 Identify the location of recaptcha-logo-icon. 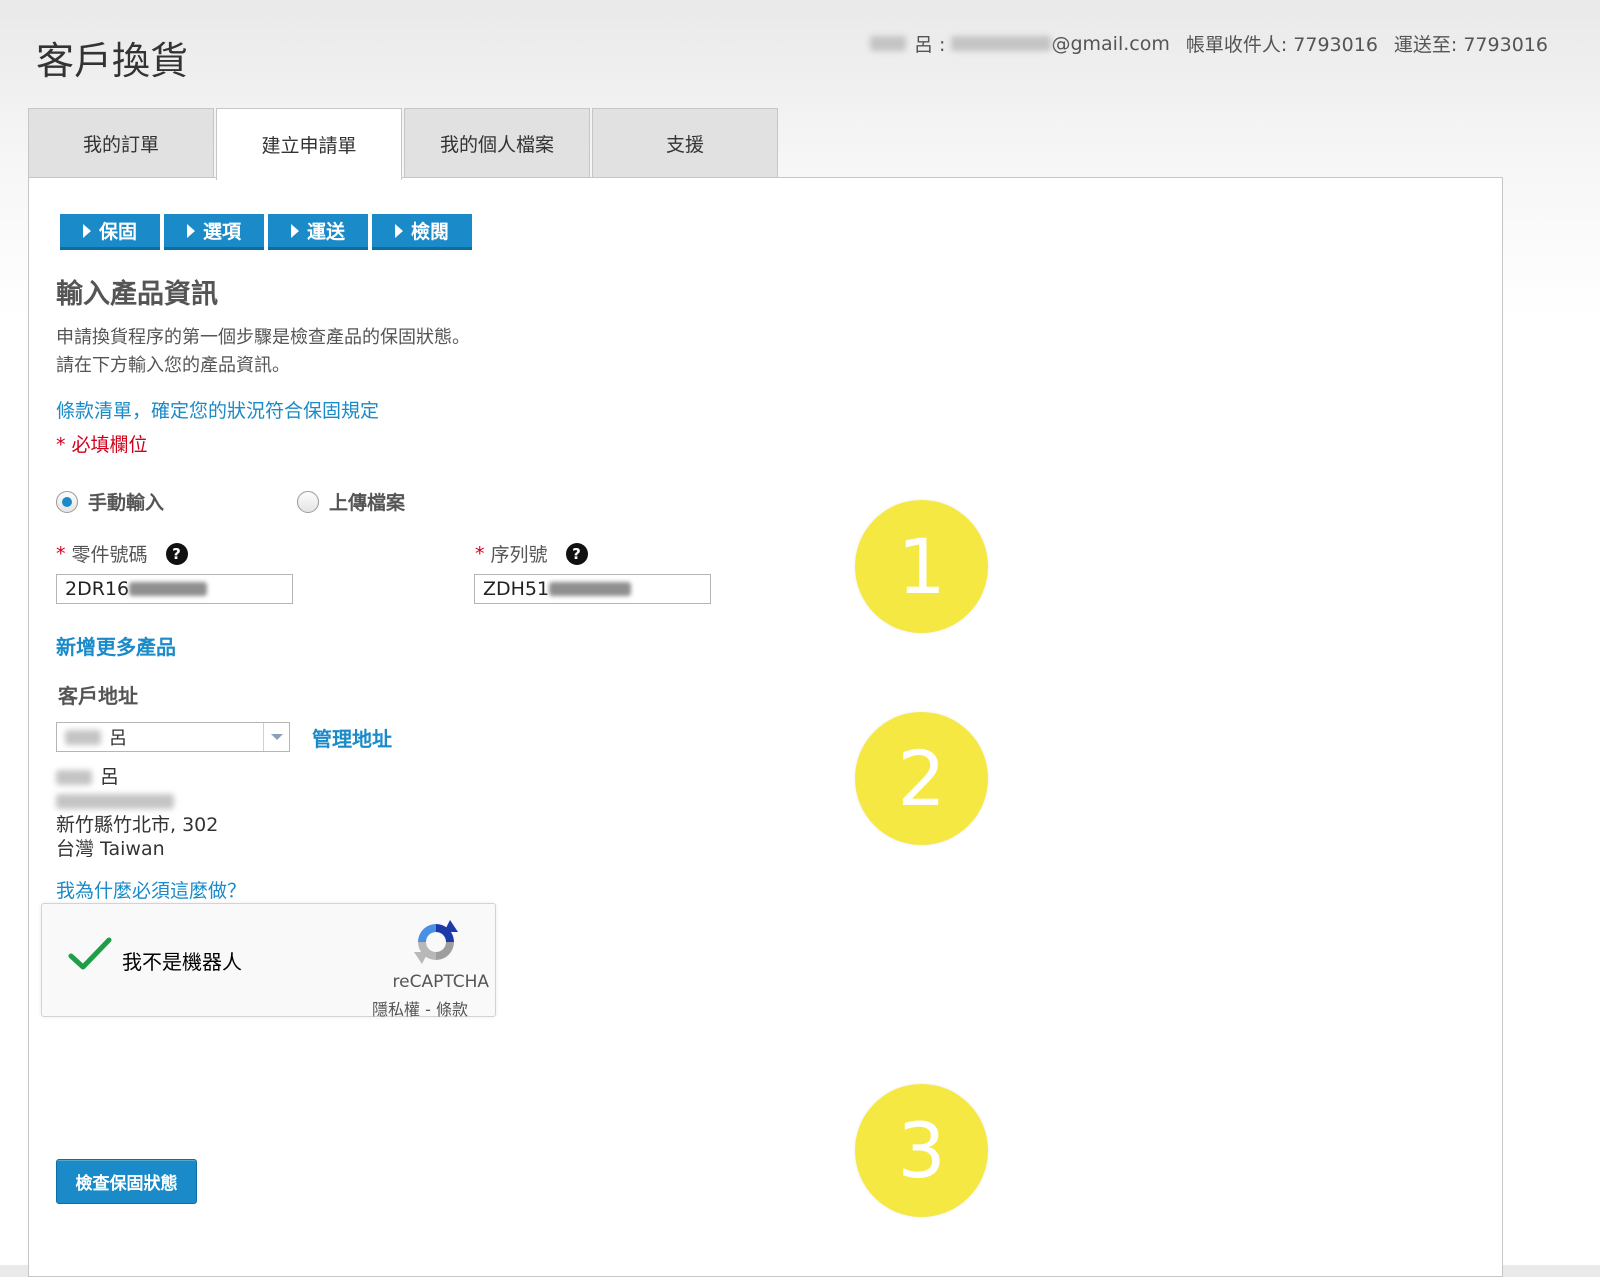
(436, 944).